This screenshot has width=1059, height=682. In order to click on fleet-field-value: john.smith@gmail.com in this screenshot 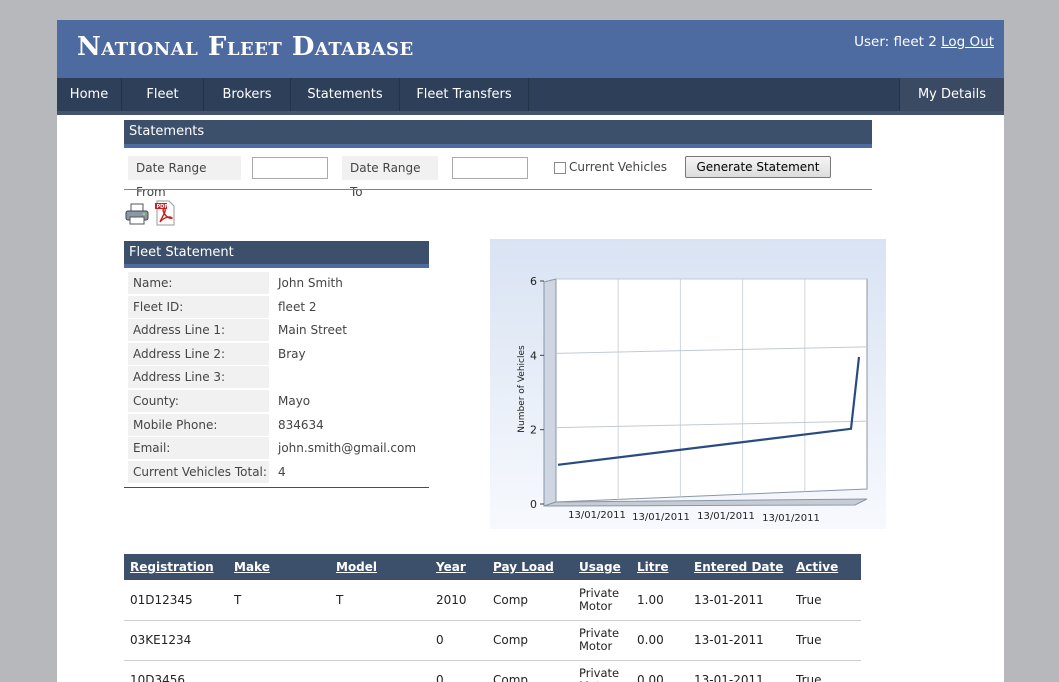, I will do `click(347, 448)`.